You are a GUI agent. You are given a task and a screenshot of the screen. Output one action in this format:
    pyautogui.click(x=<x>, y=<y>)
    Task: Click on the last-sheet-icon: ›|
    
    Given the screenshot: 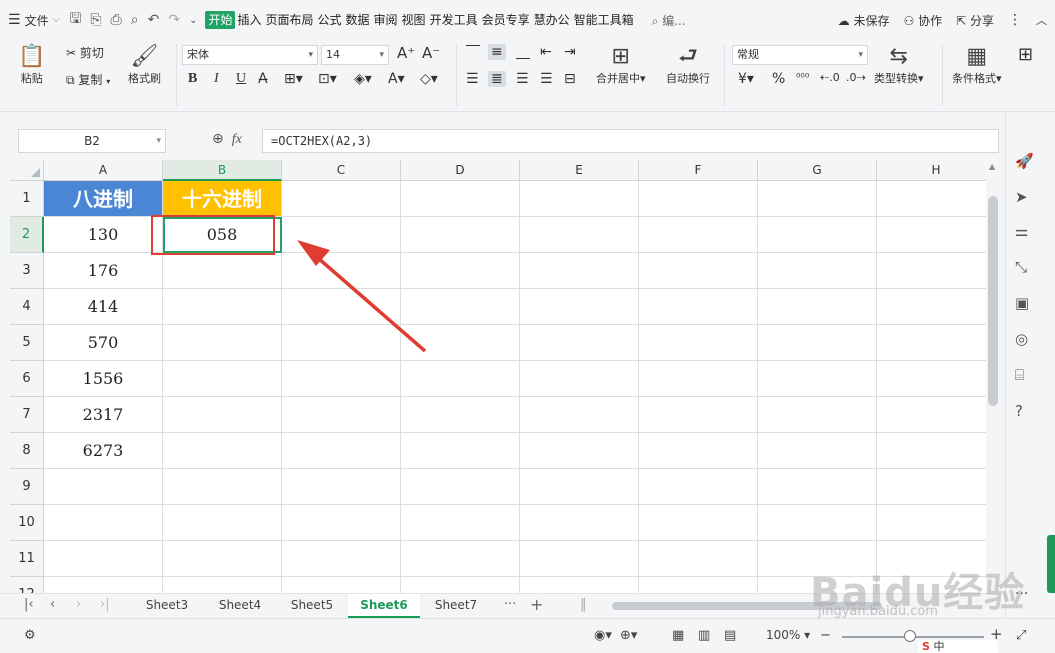 What is the action you would take?
    pyautogui.click(x=105, y=604)
    